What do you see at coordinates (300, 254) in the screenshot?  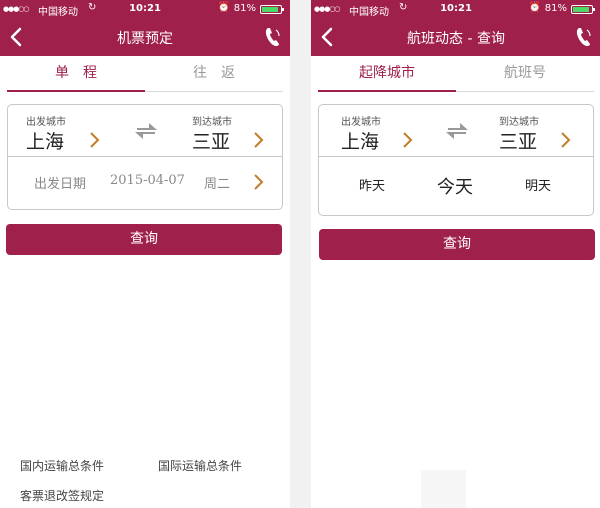 I see `screen-divider` at bounding box center [300, 254].